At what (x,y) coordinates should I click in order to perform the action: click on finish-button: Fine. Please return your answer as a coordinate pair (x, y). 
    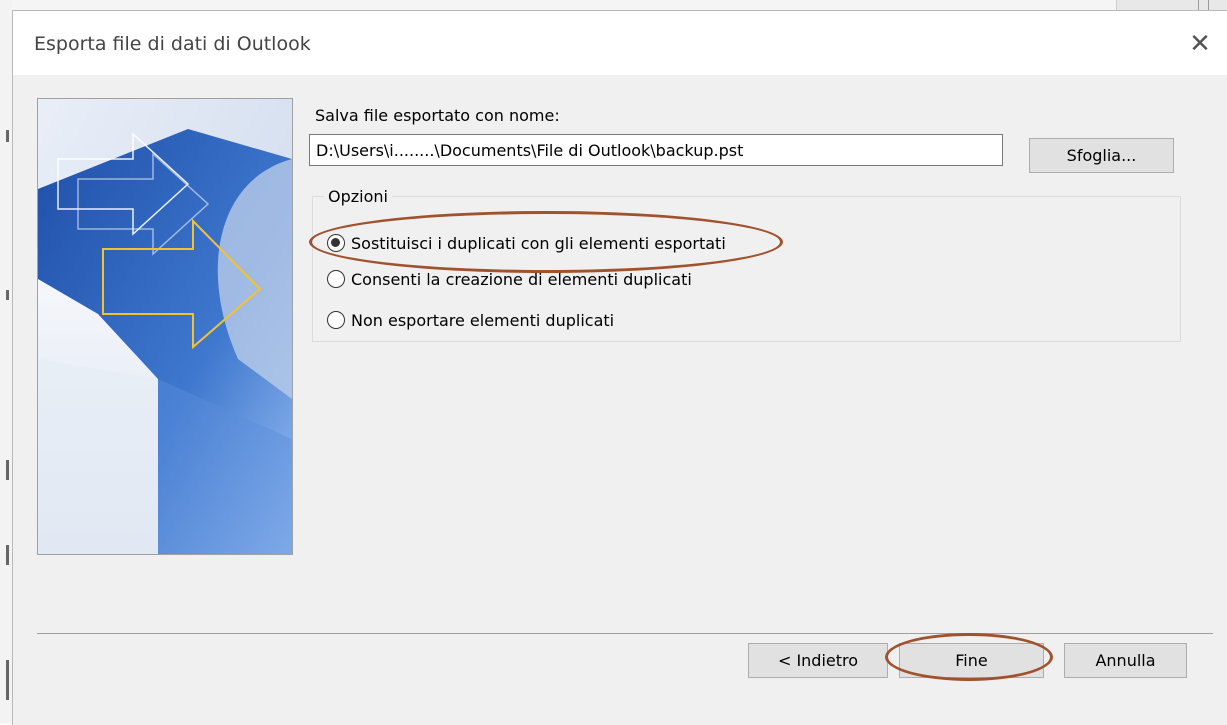
    Looking at the image, I should click on (971, 660).